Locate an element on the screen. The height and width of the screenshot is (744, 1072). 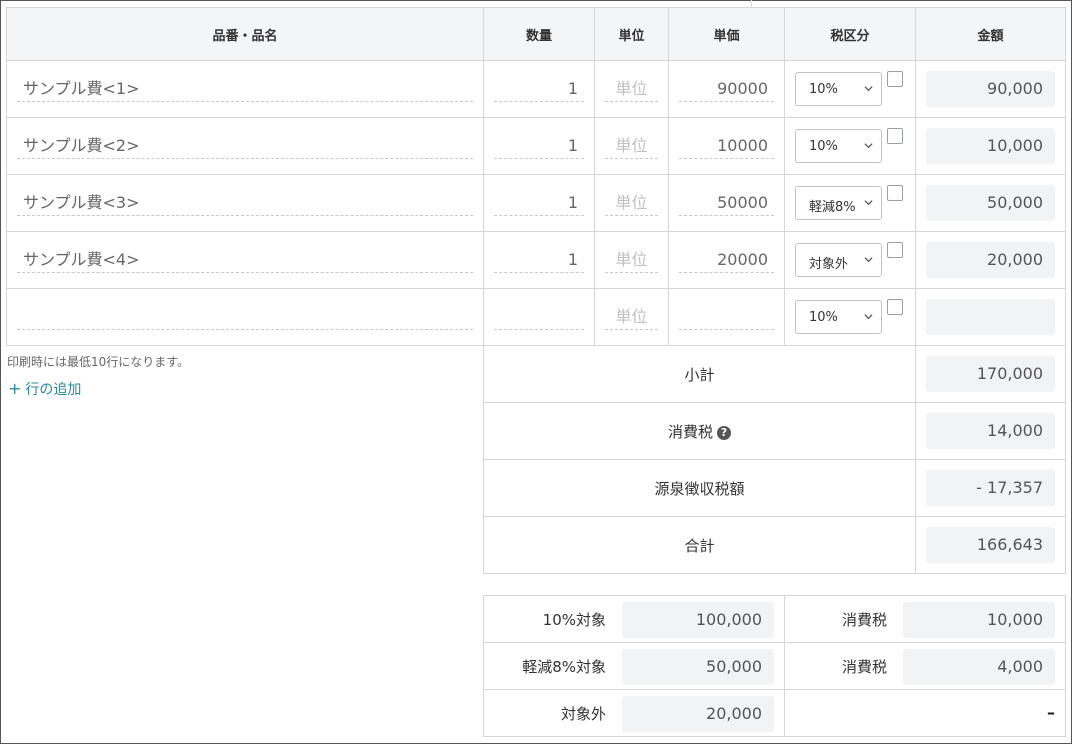
subtotal-value: 170,000 is located at coordinates (990, 374).